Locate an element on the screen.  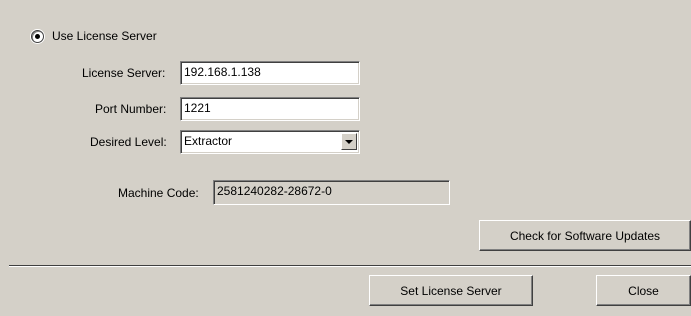
radio-selected-dot is located at coordinates (37, 36).